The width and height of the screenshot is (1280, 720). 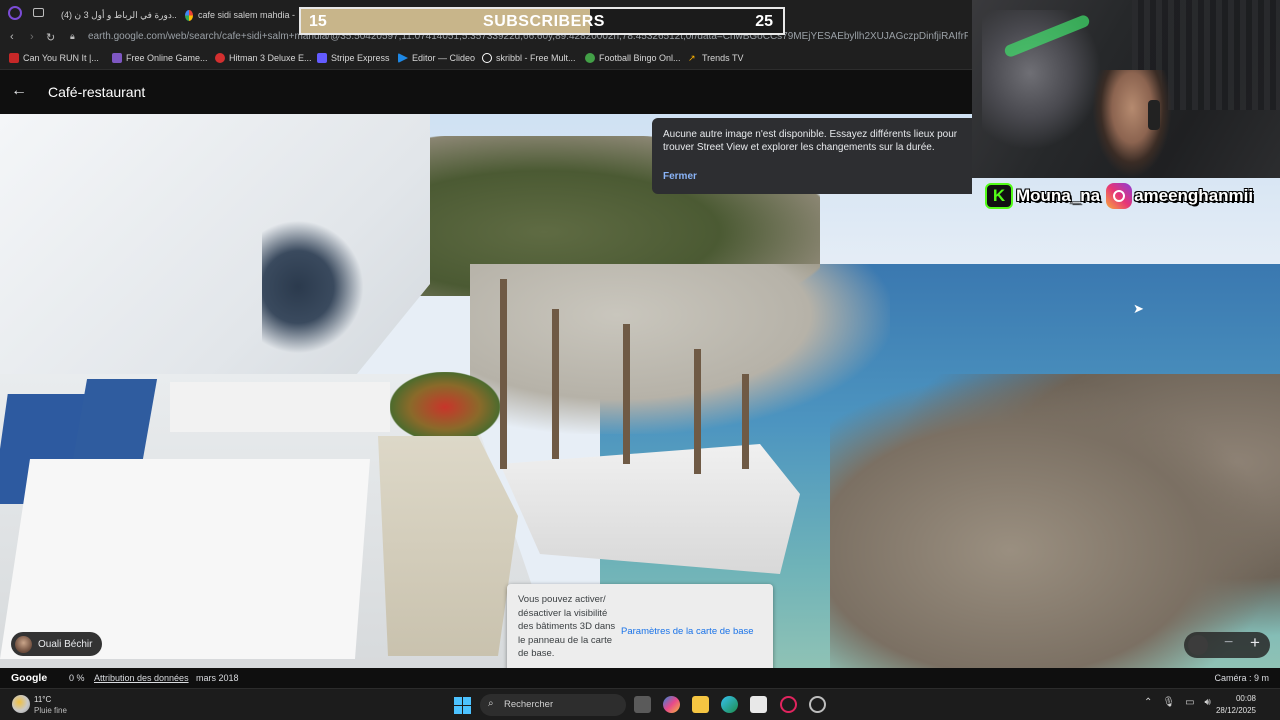 What do you see at coordinates (1189, 702) in the screenshot?
I see `network-icon: ▭` at bounding box center [1189, 702].